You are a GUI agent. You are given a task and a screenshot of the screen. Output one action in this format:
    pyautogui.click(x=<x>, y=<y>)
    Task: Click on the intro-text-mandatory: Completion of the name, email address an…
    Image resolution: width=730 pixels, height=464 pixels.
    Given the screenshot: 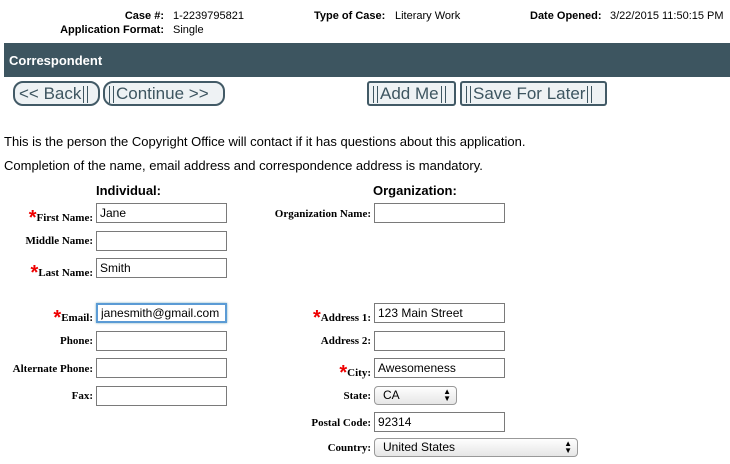 What is the action you would take?
    pyautogui.click(x=243, y=165)
    